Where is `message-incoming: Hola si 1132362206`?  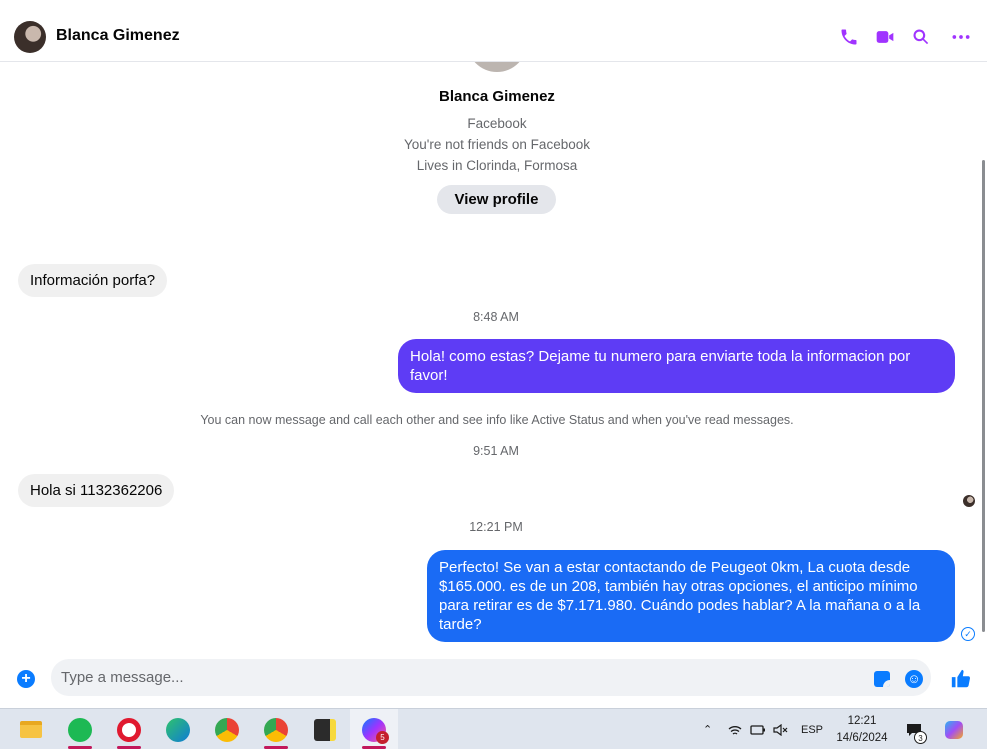
message-incoming: Hola si 1132362206 is located at coordinates (96, 490).